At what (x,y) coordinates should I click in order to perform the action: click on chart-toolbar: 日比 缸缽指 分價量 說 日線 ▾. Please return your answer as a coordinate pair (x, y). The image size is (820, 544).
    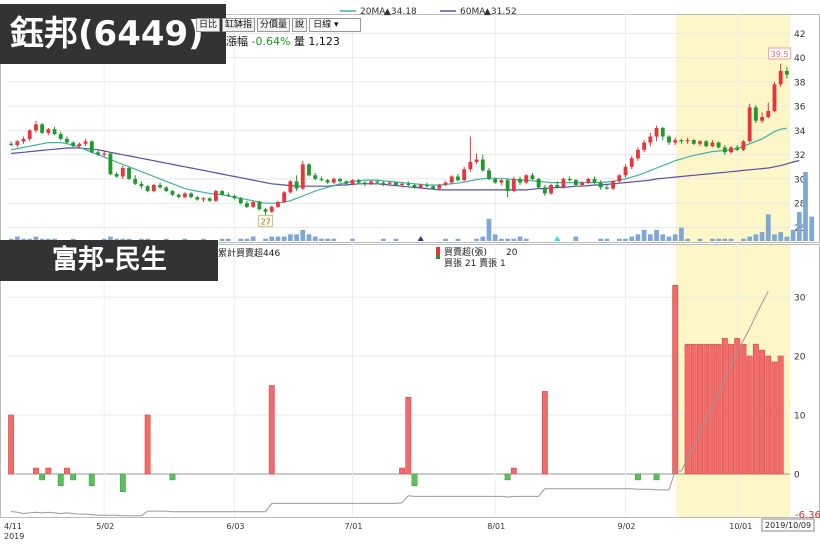
    Looking at the image, I should click on (279, 25).